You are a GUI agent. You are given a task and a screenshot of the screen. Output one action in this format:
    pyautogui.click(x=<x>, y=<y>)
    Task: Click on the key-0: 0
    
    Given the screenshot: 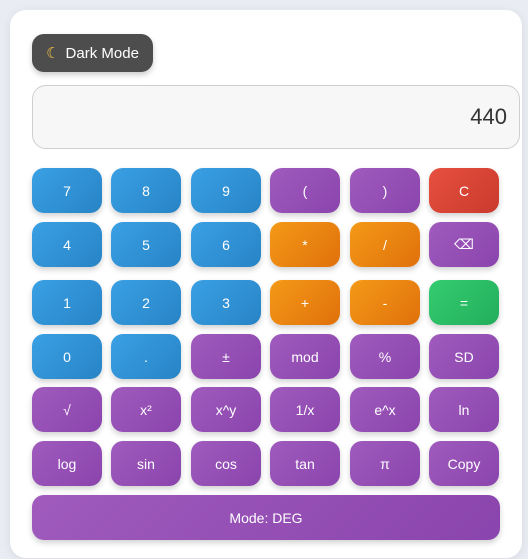 What is the action you would take?
    pyautogui.click(x=67, y=356)
    